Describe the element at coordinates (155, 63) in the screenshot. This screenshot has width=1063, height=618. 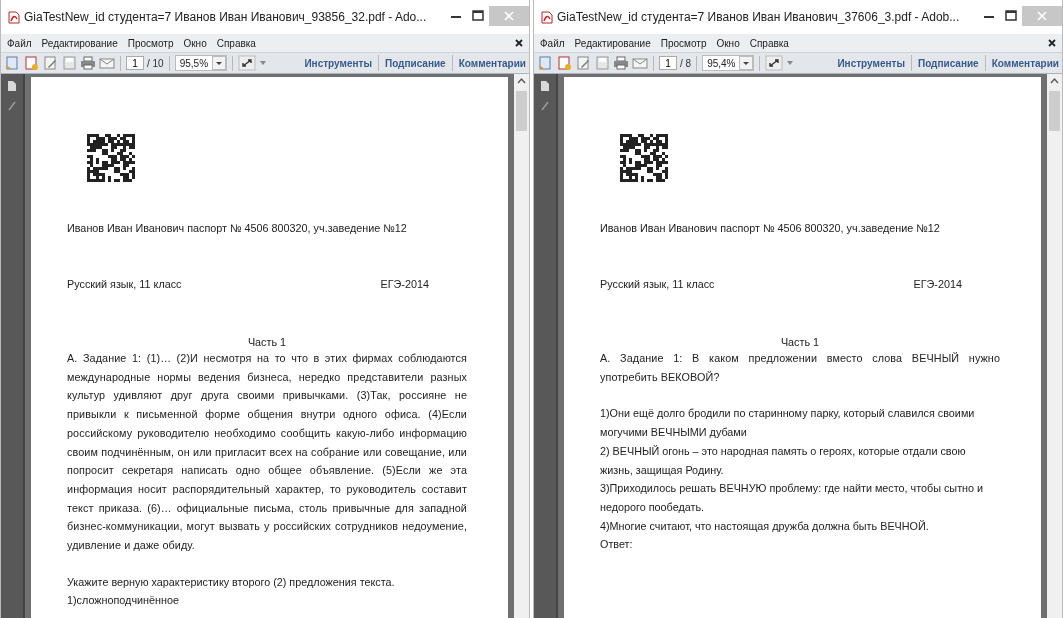
I see `page-count: / 10` at that location.